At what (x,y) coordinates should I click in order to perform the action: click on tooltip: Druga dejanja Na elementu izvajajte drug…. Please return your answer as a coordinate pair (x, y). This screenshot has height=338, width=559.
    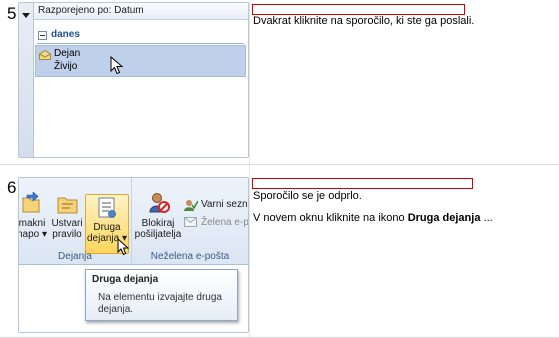
    Looking at the image, I should click on (161, 295).